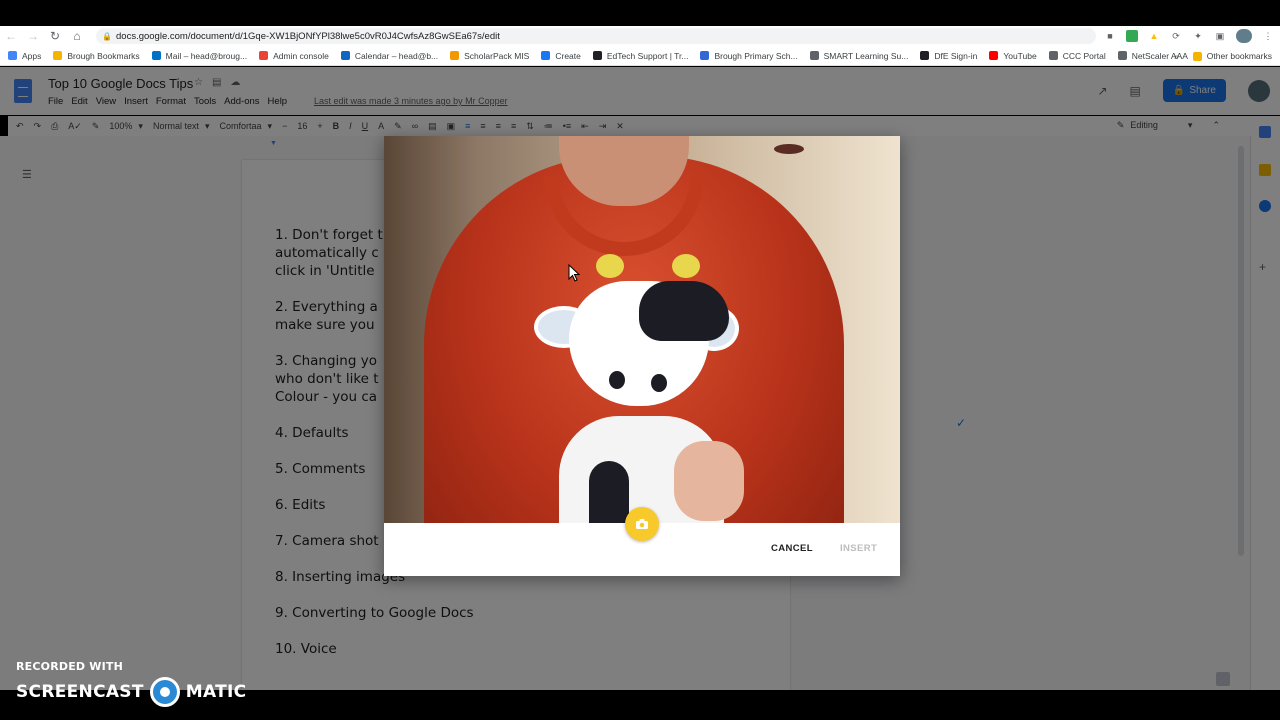 The width and height of the screenshot is (1280, 720). What do you see at coordinates (1110, 36) in the screenshot?
I see `camera-extension-icon: ■` at bounding box center [1110, 36].